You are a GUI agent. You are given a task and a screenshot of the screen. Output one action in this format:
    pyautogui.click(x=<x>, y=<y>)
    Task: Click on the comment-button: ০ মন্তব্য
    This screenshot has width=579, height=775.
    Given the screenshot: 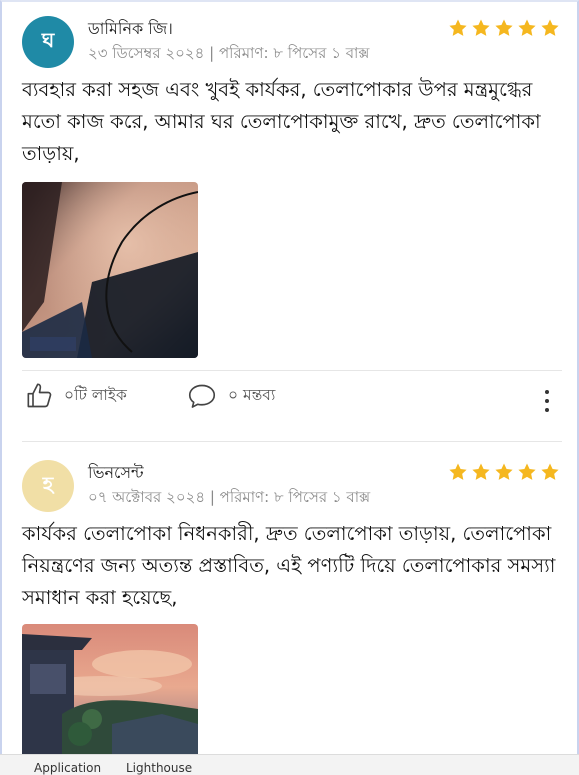 What is the action you would take?
    pyautogui.click(x=230, y=396)
    